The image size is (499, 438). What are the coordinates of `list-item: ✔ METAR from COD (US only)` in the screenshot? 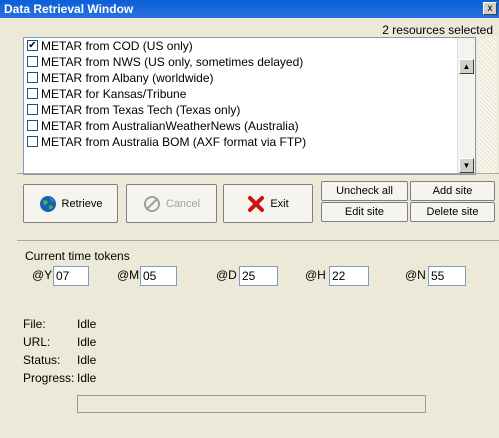 It's located at (241, 46).